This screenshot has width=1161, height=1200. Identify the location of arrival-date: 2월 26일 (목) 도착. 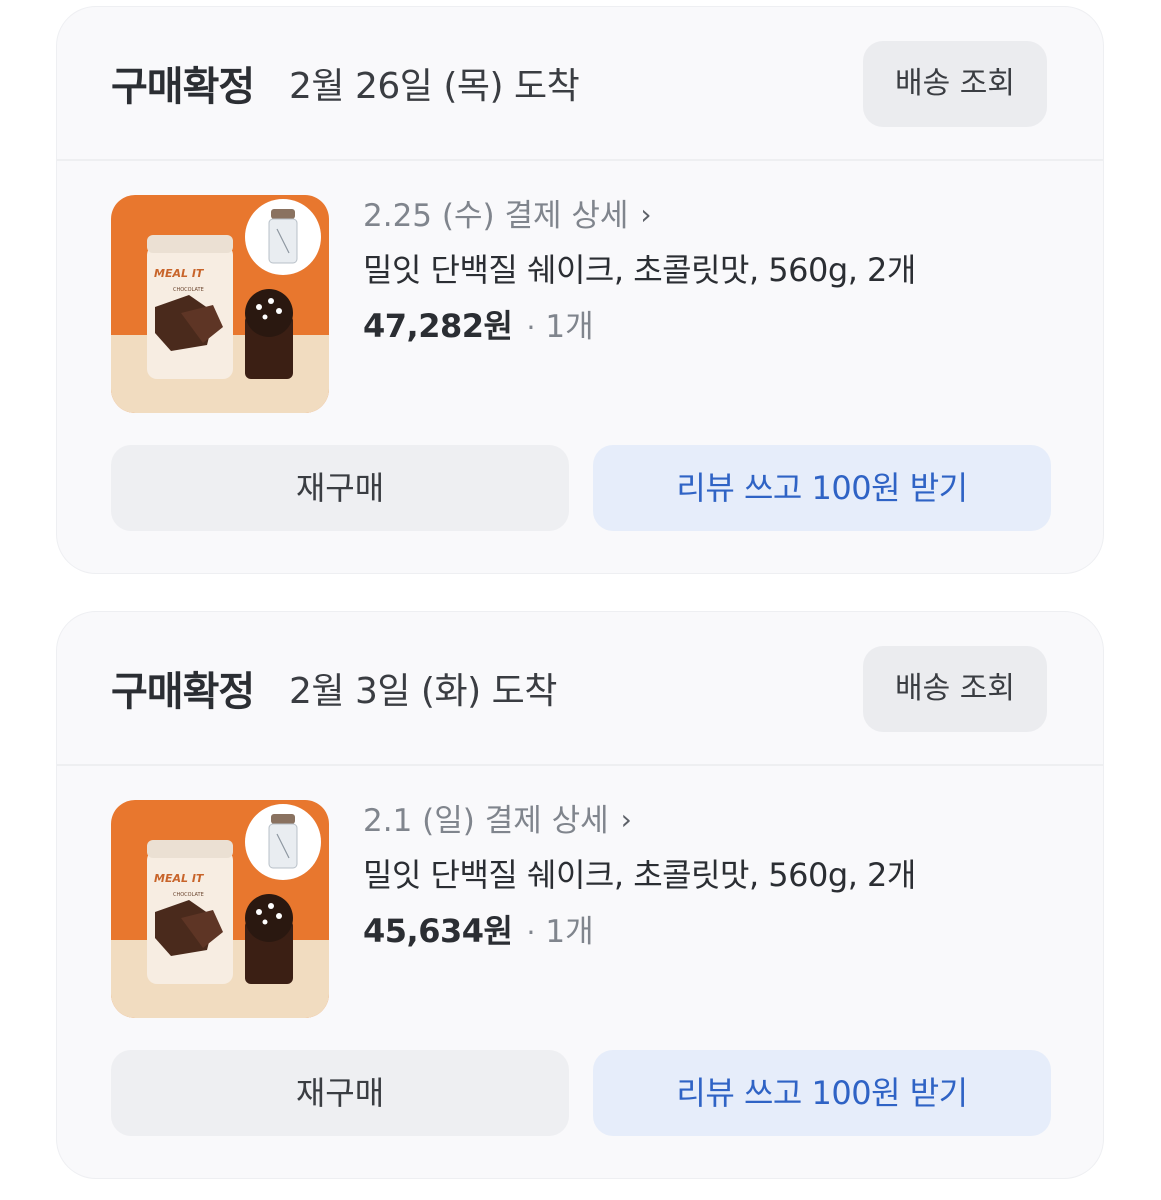
(434, 86).